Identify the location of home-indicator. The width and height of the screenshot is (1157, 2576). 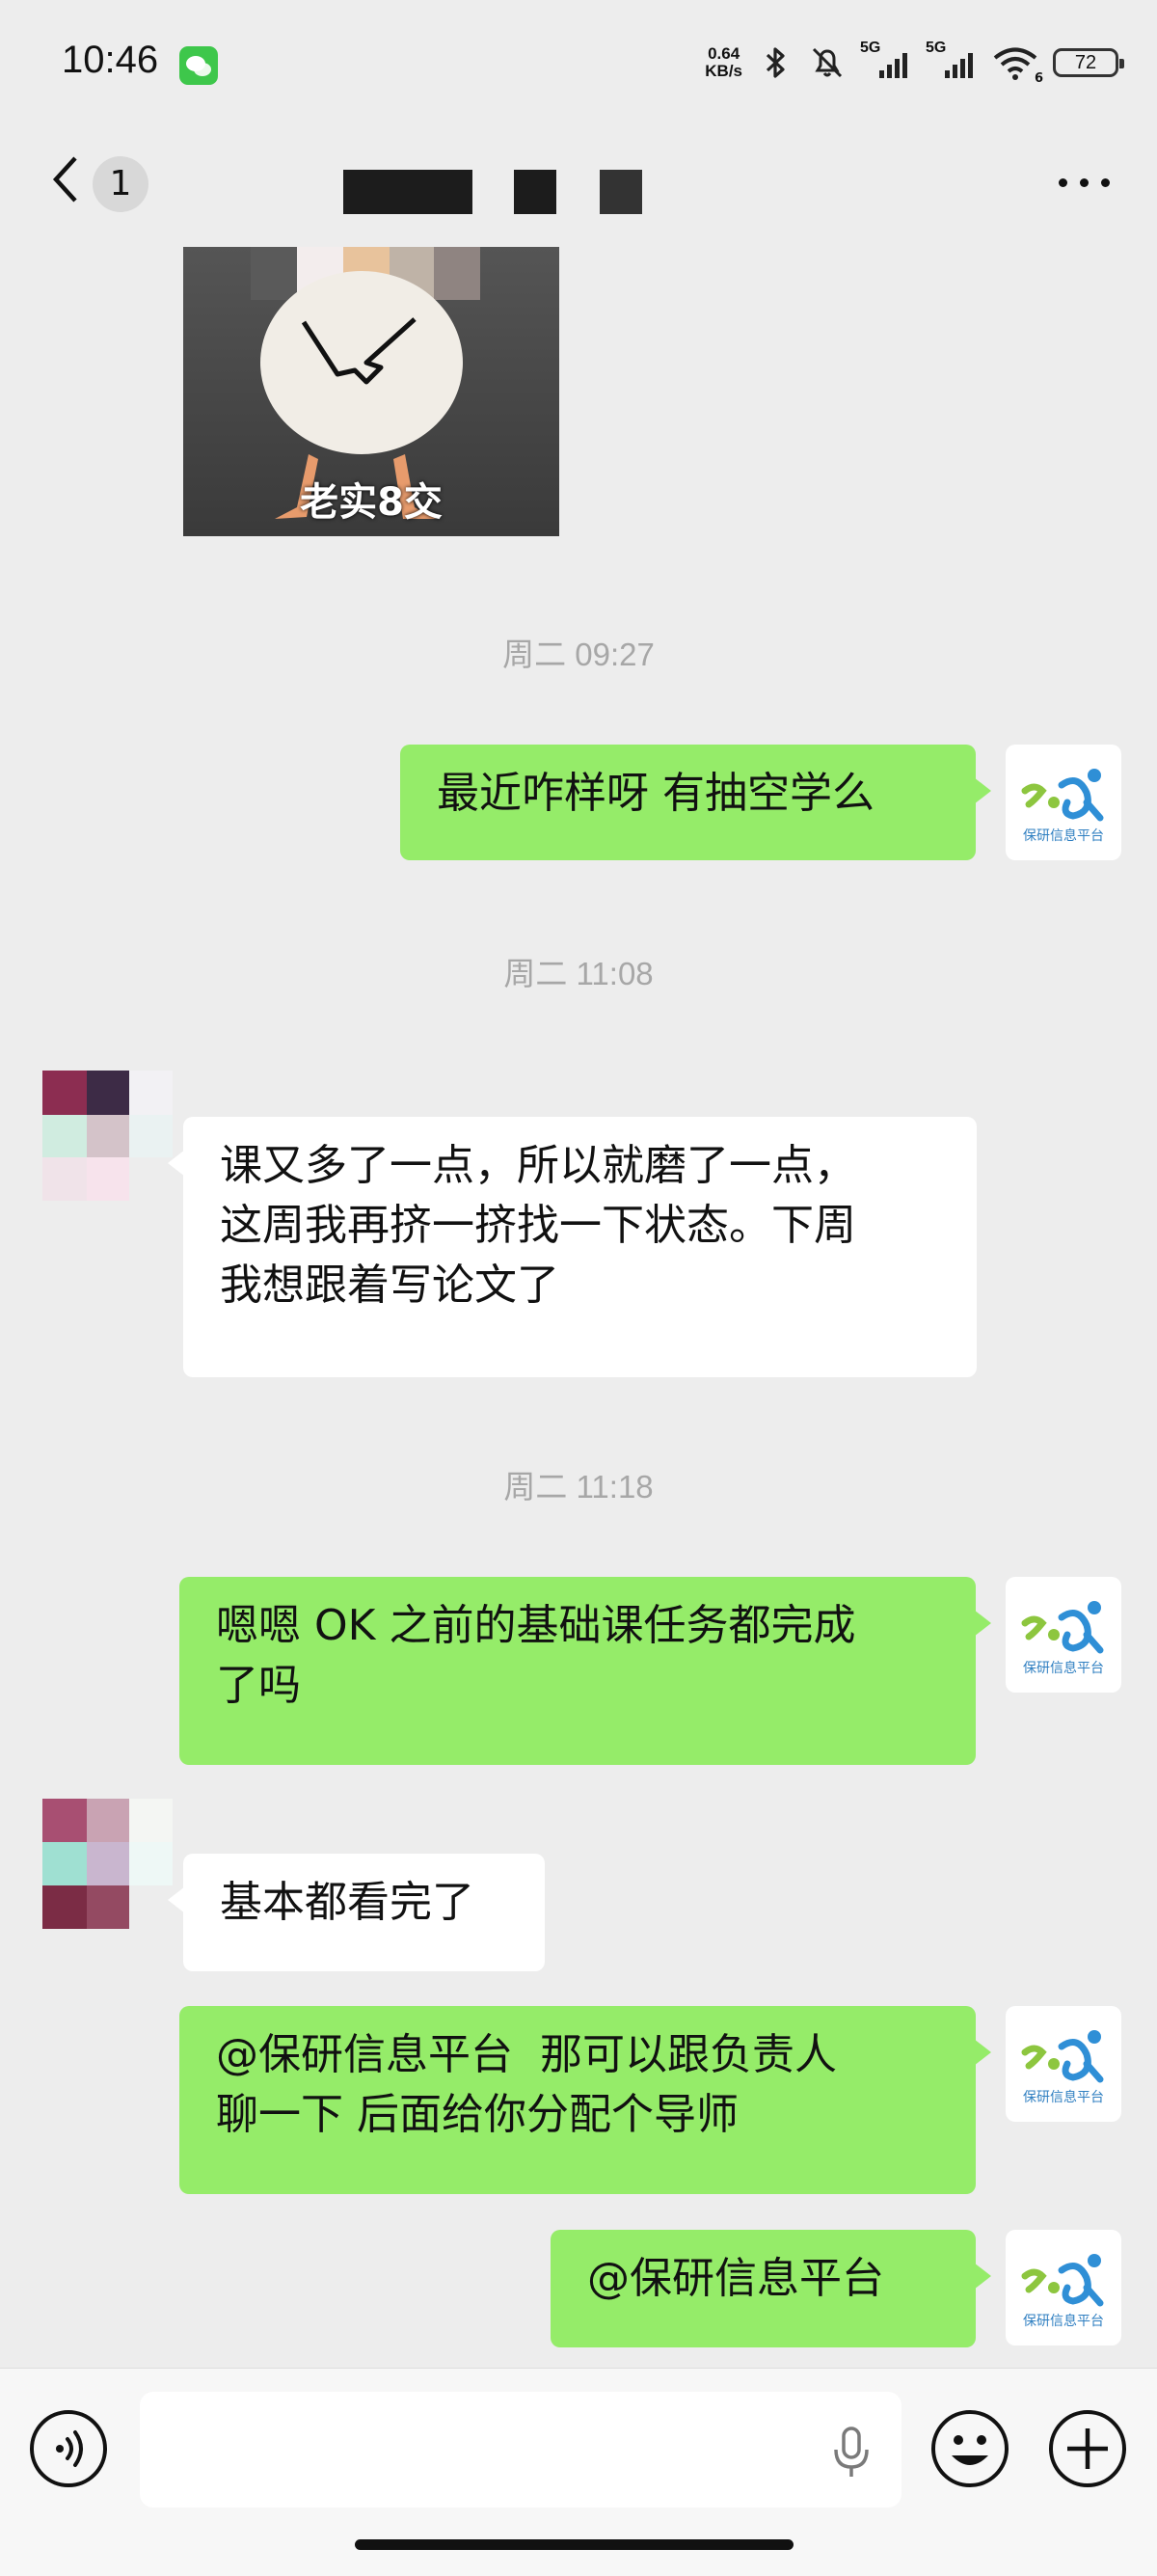
(574, 2544).